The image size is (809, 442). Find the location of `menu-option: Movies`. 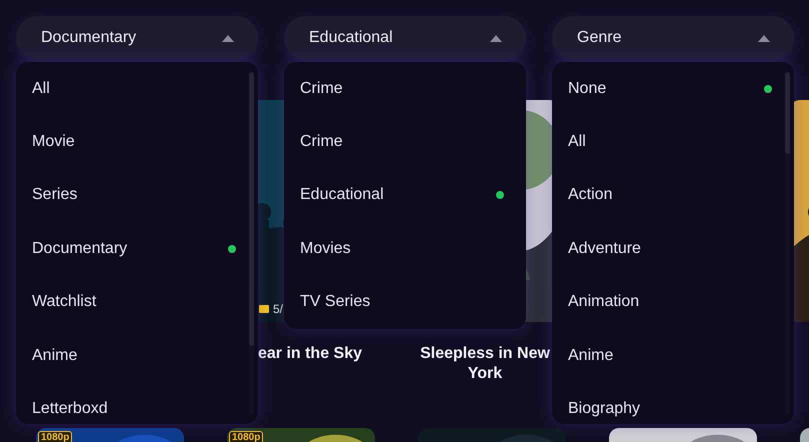

menu-option: Movies is located at coordinates (405, 249).